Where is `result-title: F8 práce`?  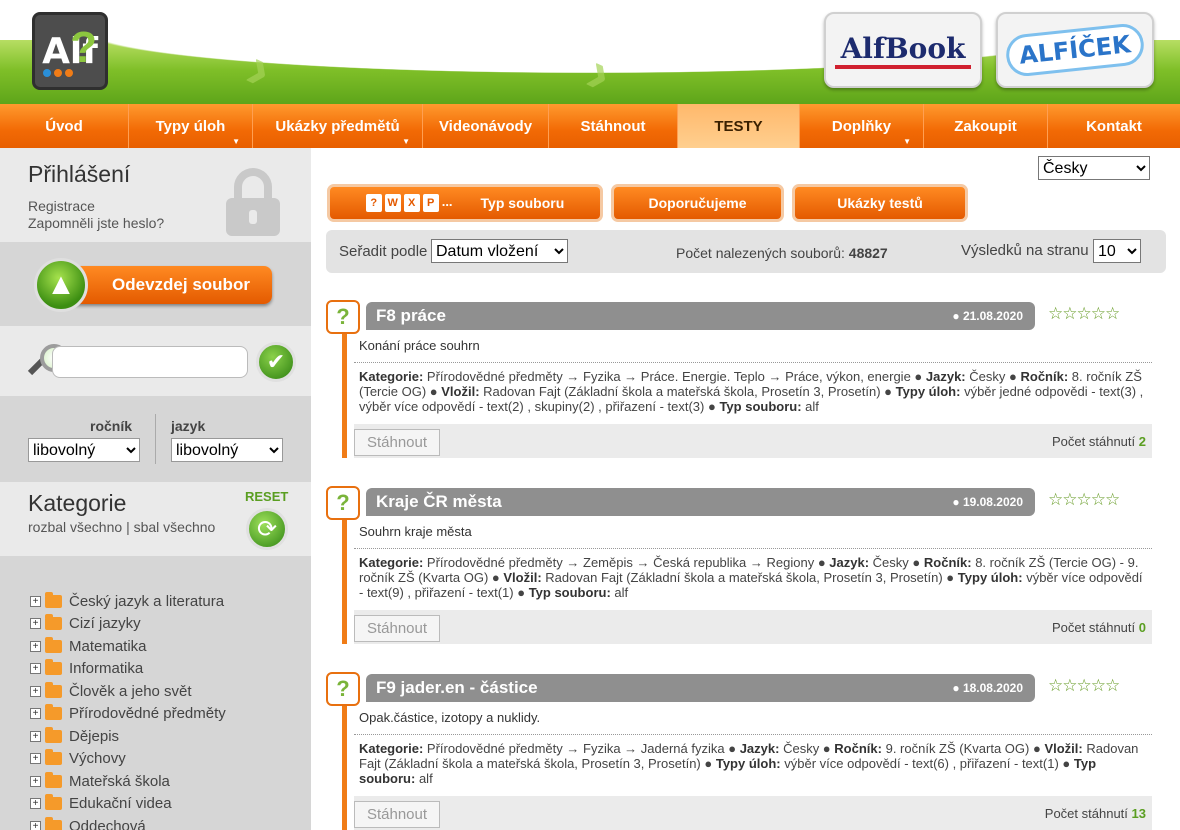
result-title: F8 práce is located at coordinates (411, 316).